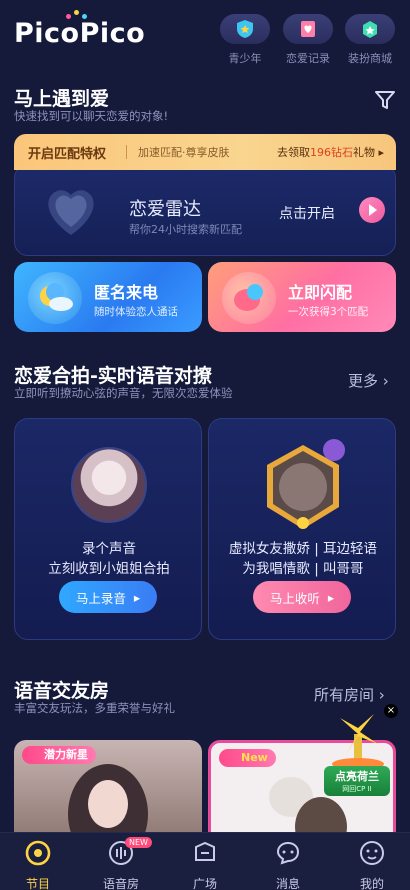 This screenshot has width=410, height=890. What do you see at coordinates (370, 58) in the screenshot?
I see `dress-shop-label: 装扮商城` at bounding box center [370, 58].